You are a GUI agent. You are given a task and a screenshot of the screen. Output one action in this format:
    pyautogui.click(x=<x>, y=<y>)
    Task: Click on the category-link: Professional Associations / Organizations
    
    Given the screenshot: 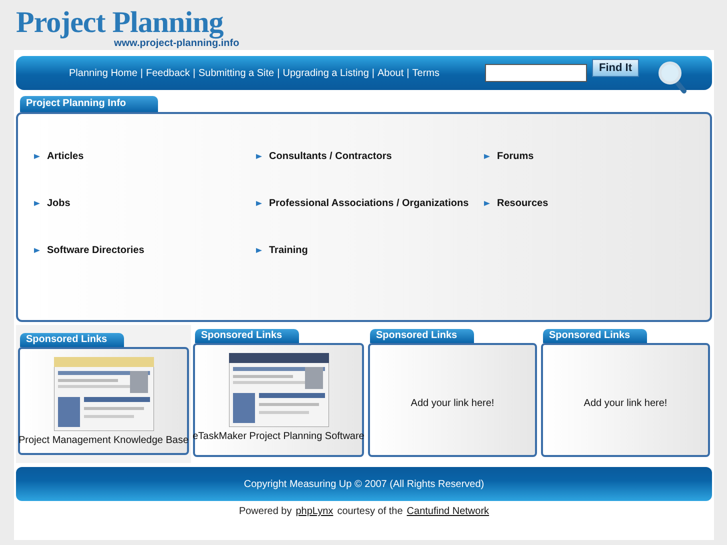 What is the action you would take?
    pyautogui.click(x=369, y=203)
    